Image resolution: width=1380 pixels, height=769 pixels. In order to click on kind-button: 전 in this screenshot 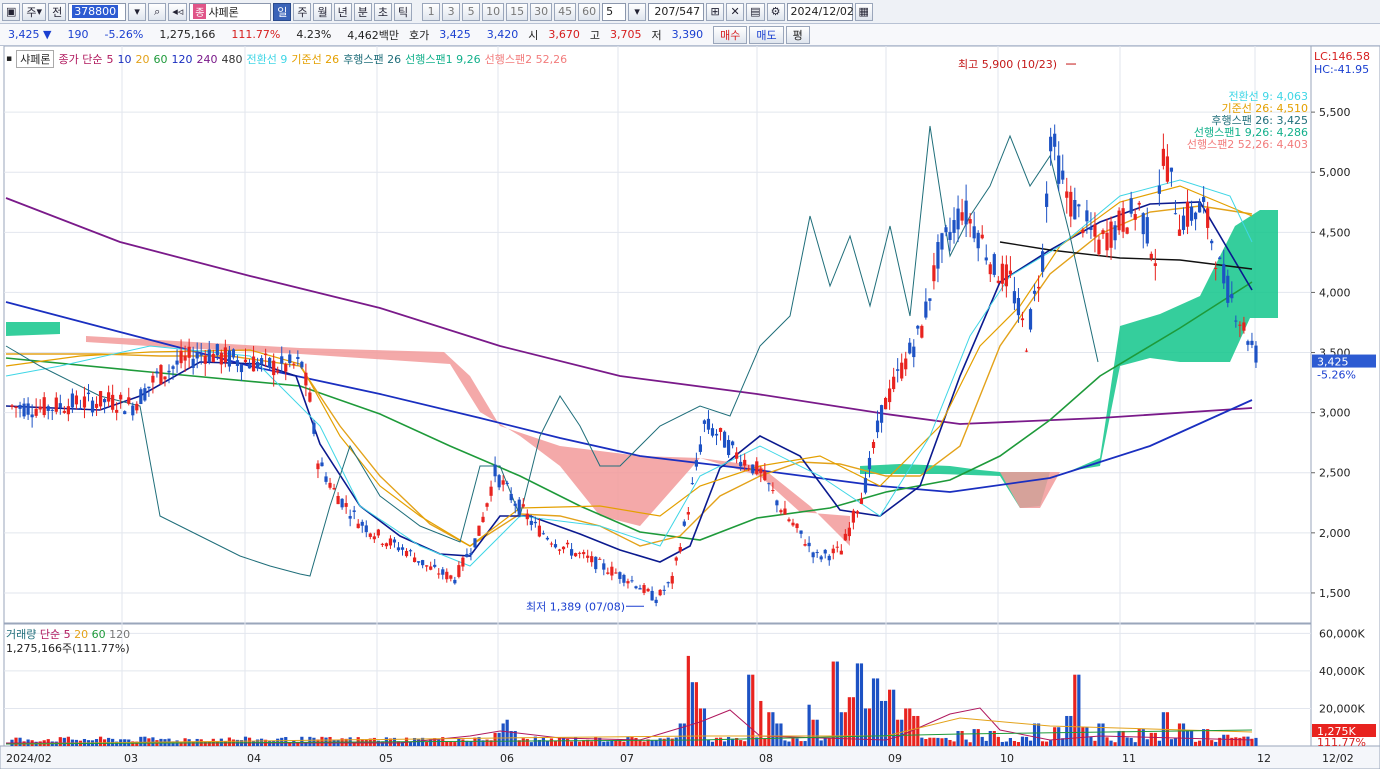, I will do `click(57, 11)`.